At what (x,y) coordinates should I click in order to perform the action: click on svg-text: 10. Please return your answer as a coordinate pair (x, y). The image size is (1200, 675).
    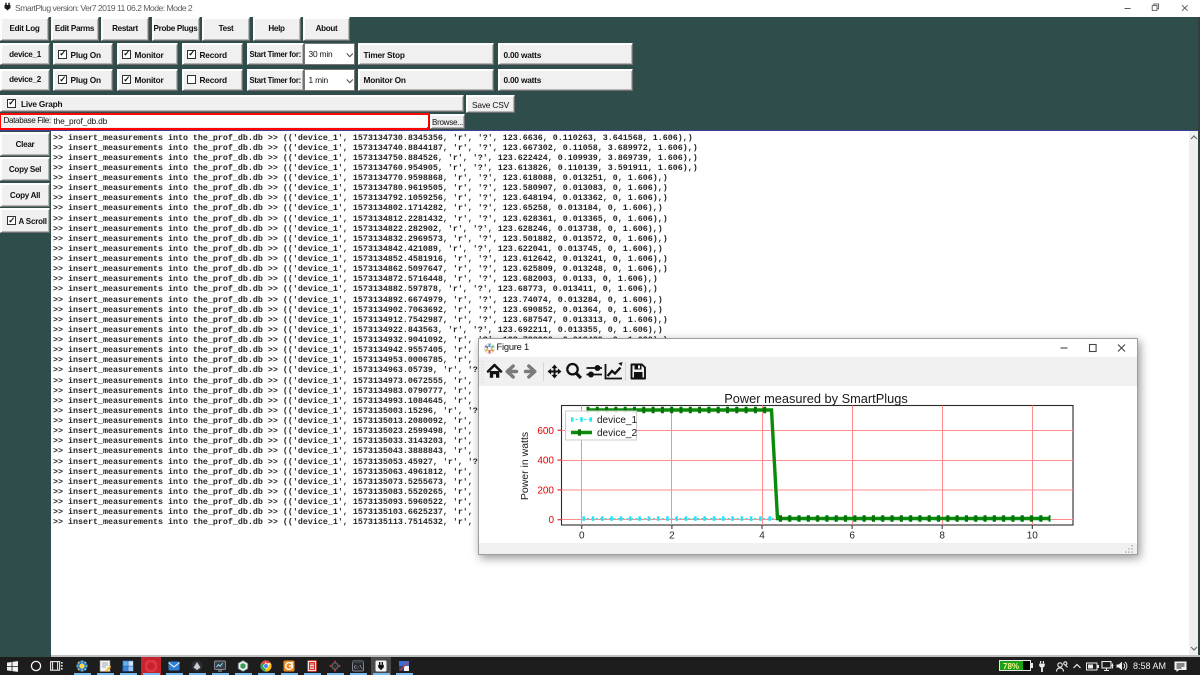
    Looking at the image, I should click on (1033, 536).